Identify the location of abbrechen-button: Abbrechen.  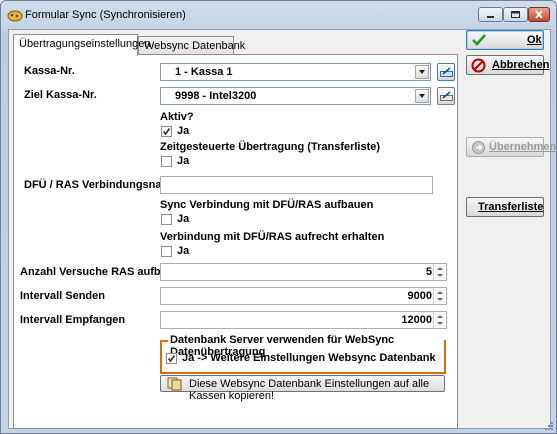
(507, 65).